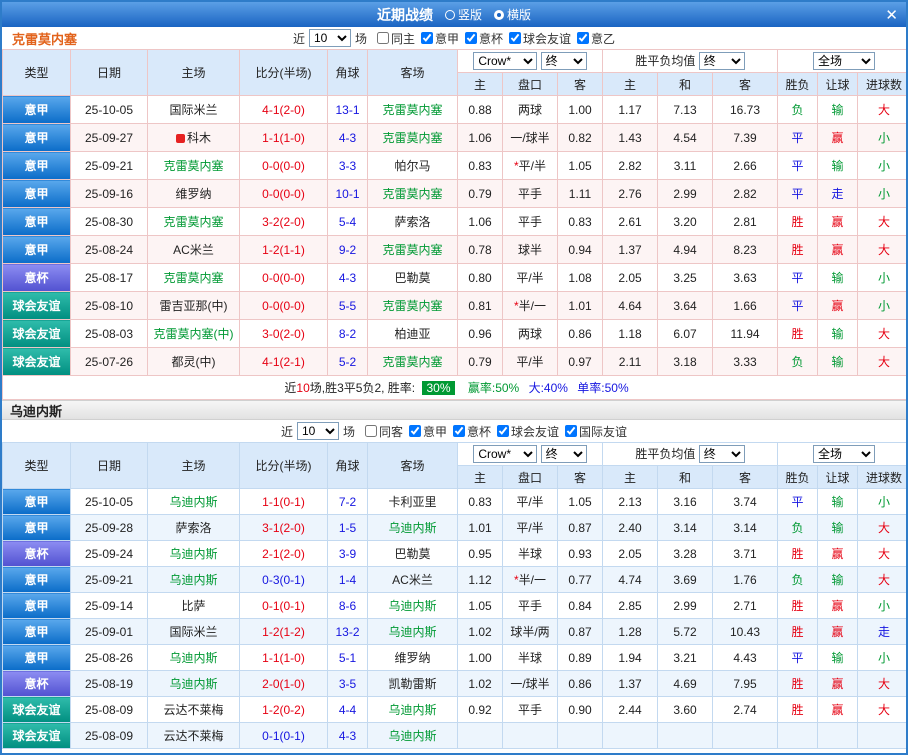 The image size is (908, 755). I want to click on near-label: 近, so click(286, 431).